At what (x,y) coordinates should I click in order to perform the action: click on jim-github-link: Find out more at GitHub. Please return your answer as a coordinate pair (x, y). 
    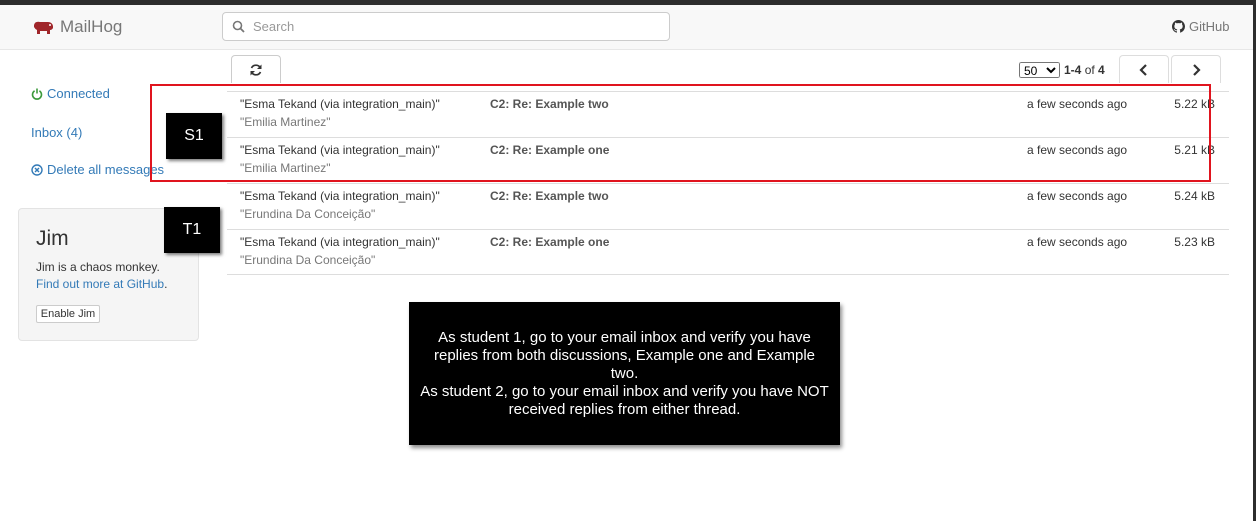
    Looking at the image, I should click on (100, 284).